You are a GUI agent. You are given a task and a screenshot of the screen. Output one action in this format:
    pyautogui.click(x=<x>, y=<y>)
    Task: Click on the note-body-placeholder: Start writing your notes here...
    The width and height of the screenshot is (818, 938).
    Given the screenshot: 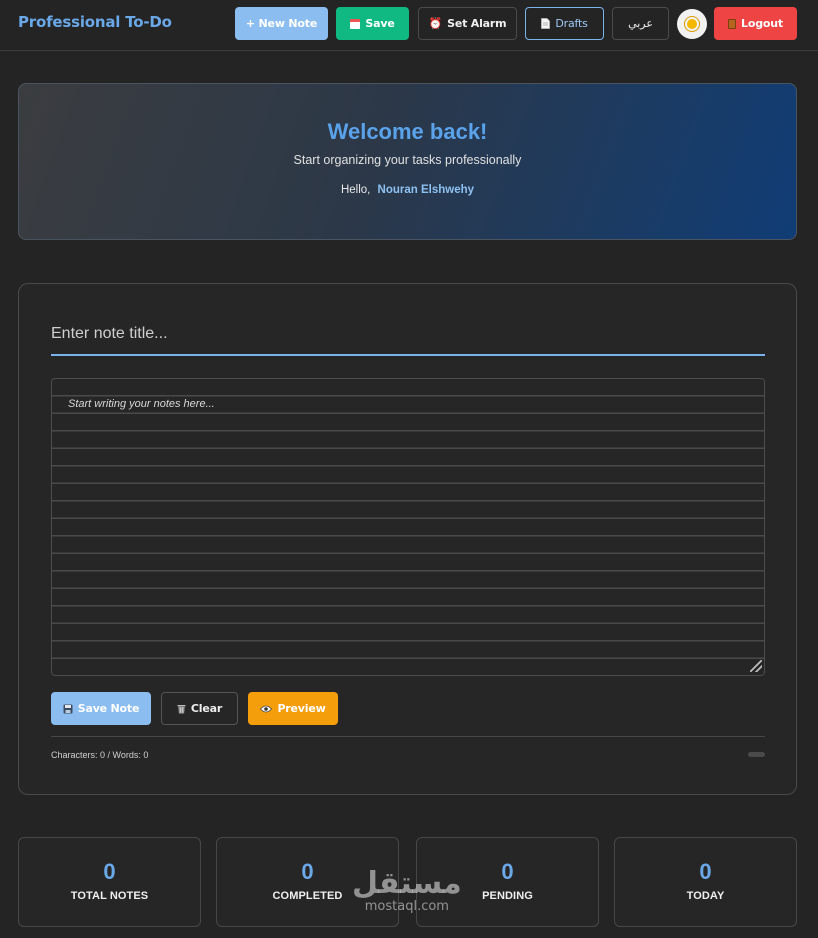 What is the action you would take?
    pyautogui.click(x=141, y=404)
    